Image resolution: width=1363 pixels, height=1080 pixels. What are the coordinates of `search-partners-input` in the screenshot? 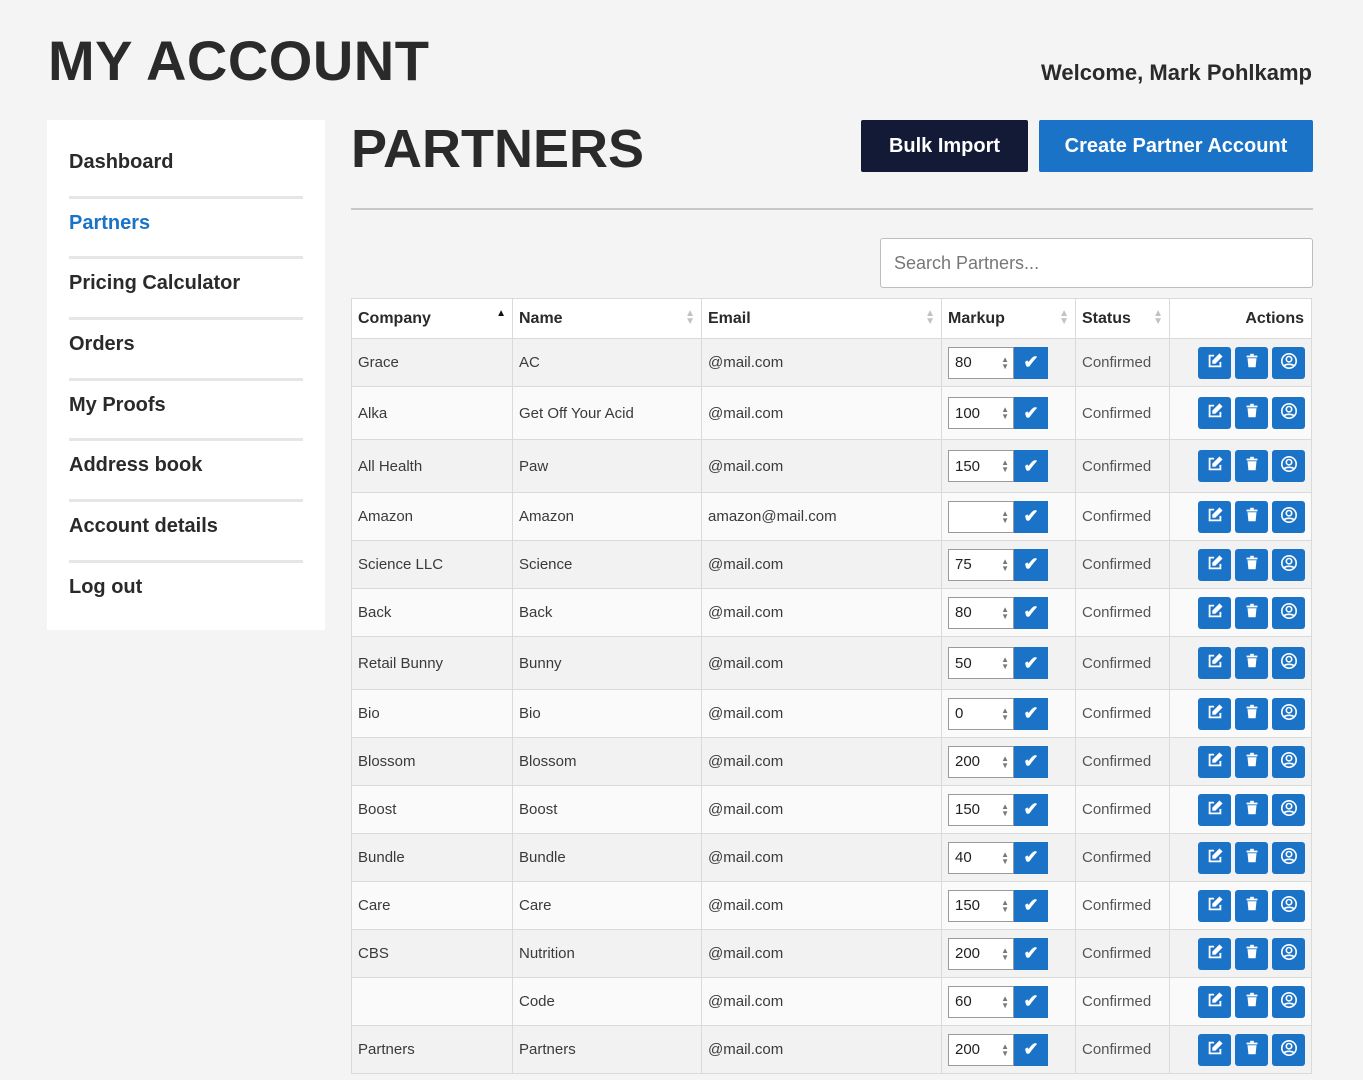 It's located at (1096, 263).